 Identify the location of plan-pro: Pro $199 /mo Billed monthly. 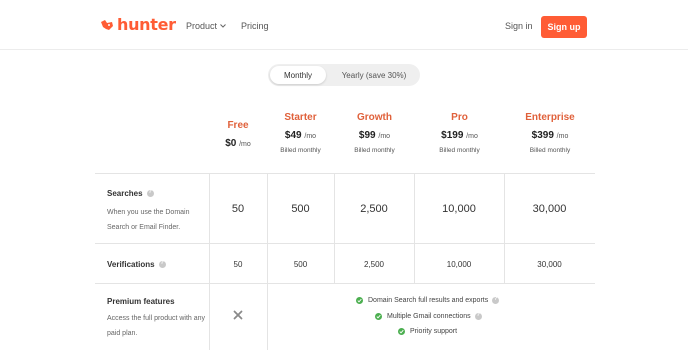
(459, 133).